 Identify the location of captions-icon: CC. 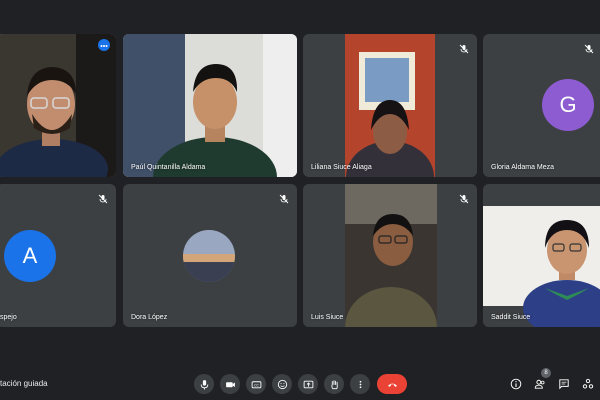
(256, 384).